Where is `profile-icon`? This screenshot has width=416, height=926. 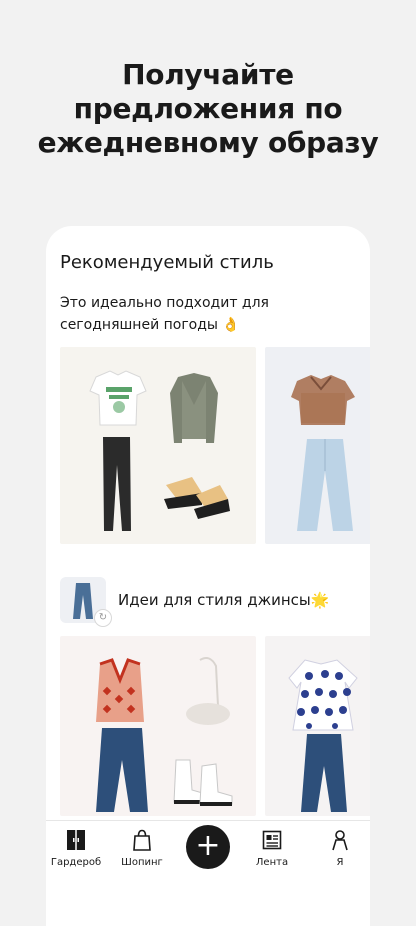 profile-icon is located at coordinates (339, 840).